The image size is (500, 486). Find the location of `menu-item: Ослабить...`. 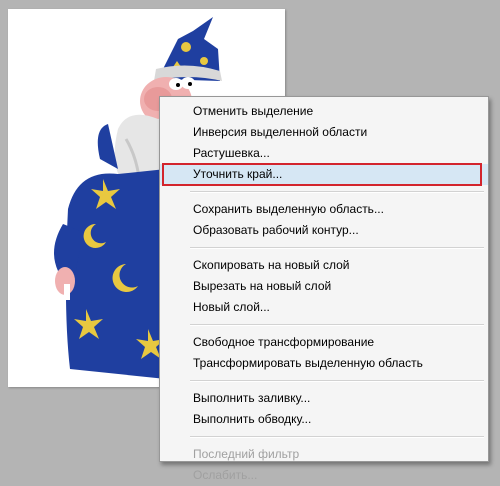

menu-item: Ослабить... is located at coordinates (225, 475).